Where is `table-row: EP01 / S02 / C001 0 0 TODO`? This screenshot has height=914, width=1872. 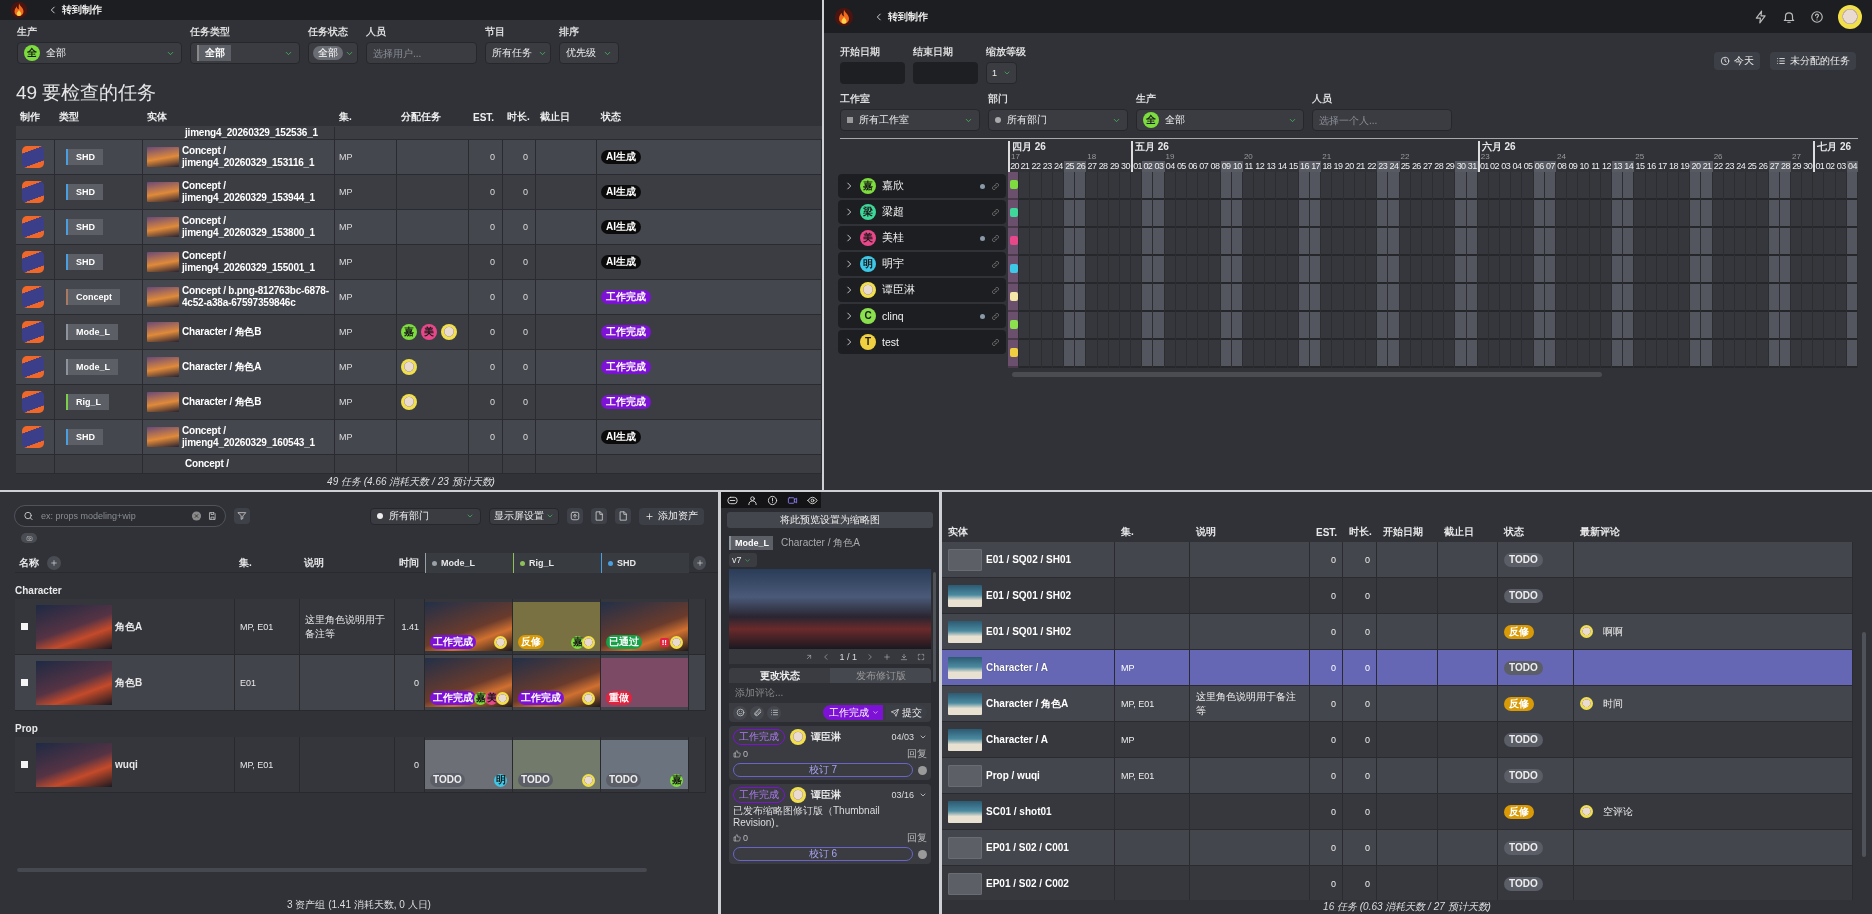
table-row: EP01 / S02 / C001 0 0 TODO is located at coordinates (1397, 848).